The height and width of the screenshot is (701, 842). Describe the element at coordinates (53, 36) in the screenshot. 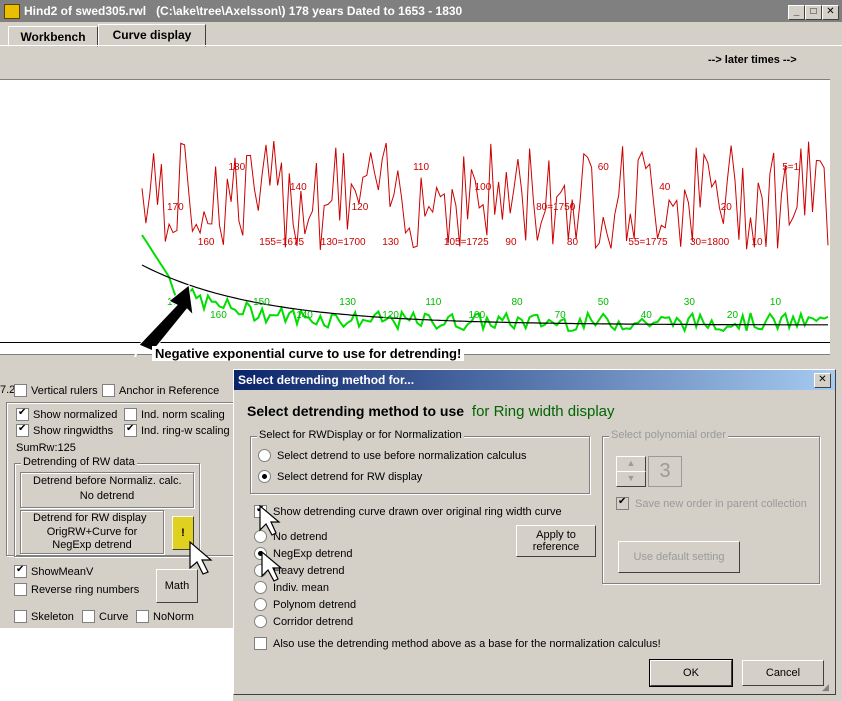

I see `tab-workbench: Workbench` at that location.